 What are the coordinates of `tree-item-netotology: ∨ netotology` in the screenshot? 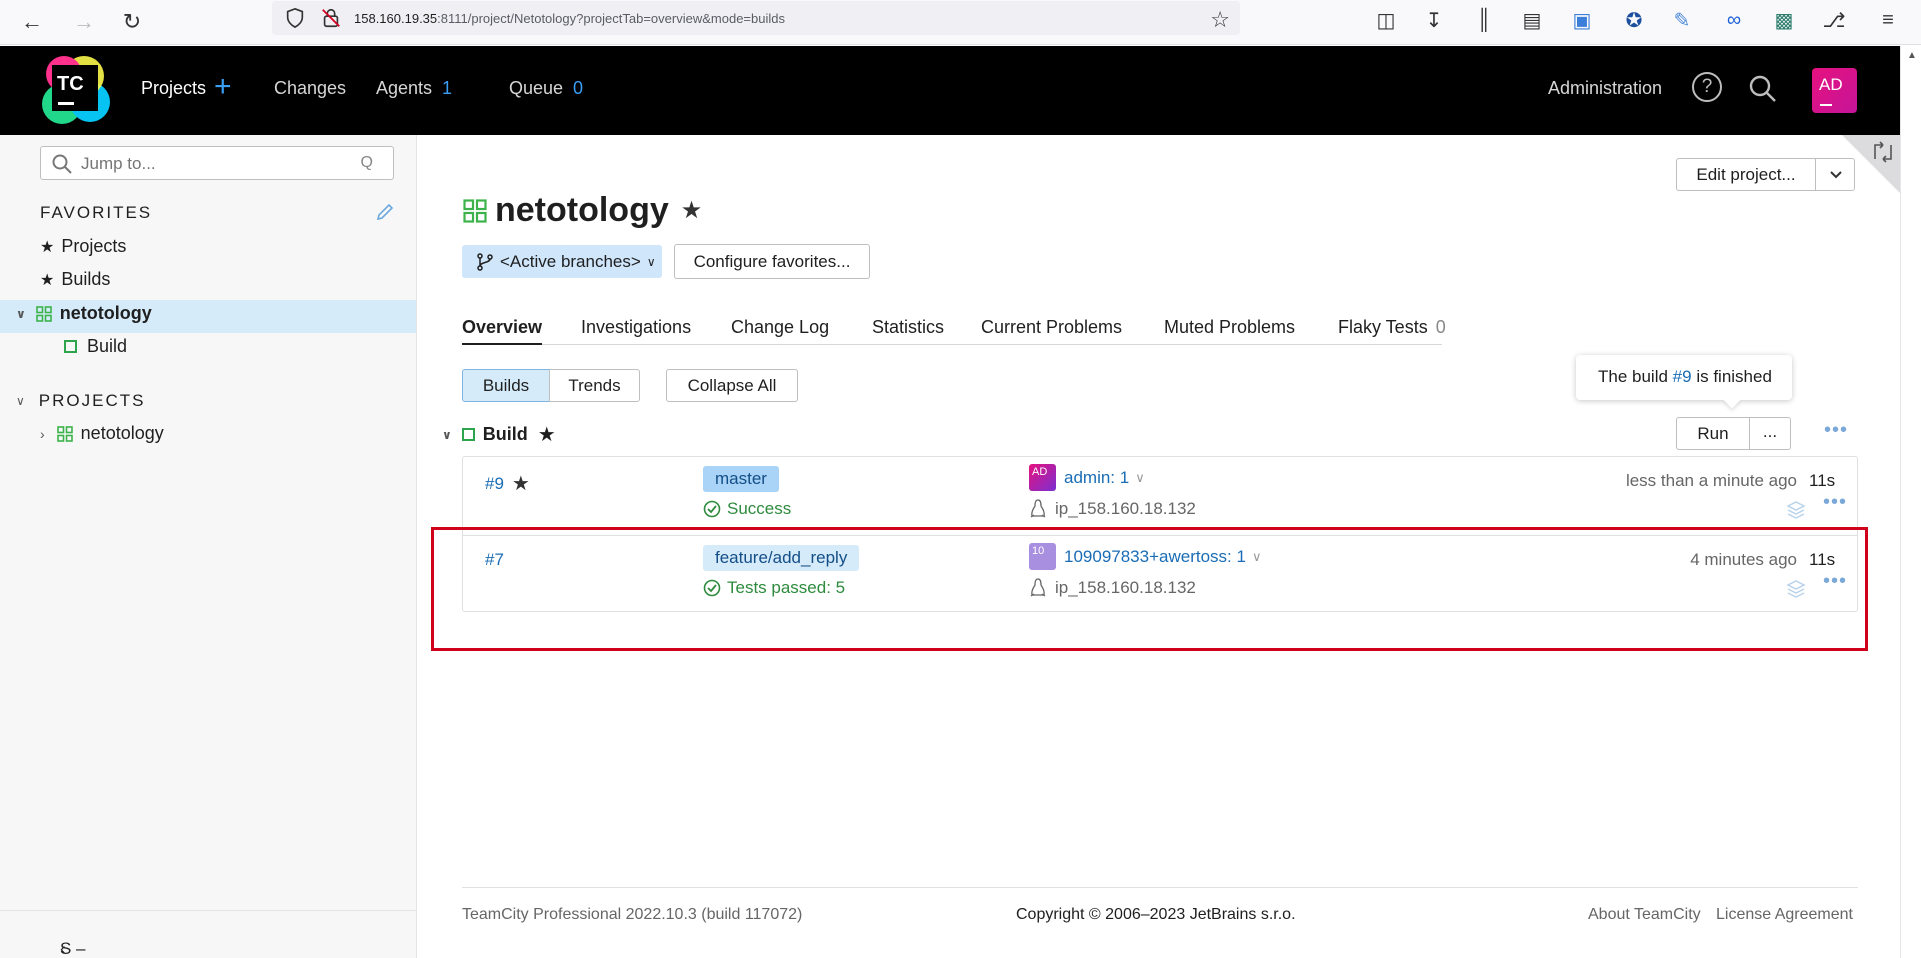 It's located at (84, 313).